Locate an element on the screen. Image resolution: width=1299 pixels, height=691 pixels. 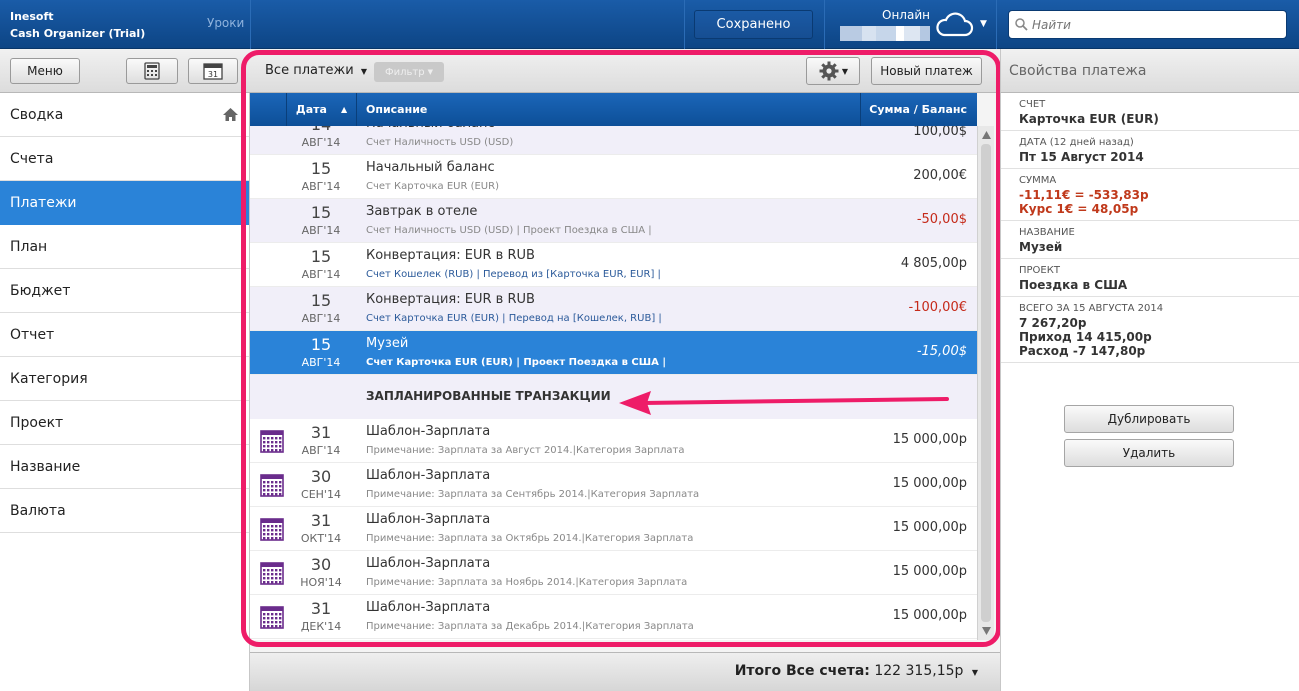
payment-title: Завтрак в отеле is located at coordinates (422, 211).